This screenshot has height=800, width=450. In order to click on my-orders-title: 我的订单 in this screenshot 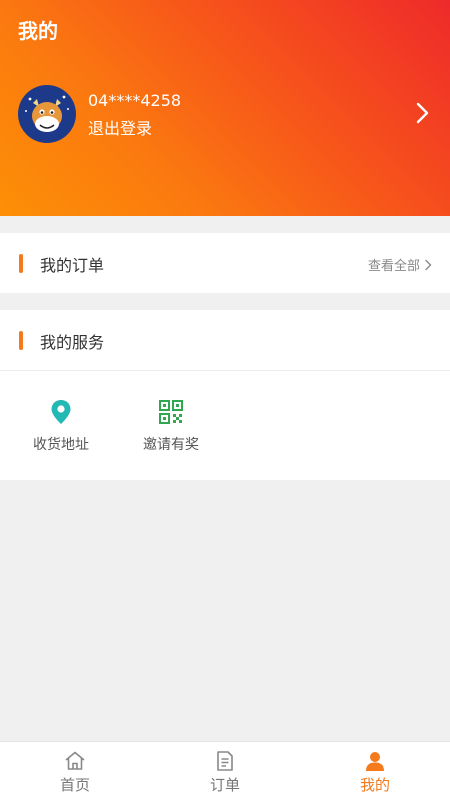, I will do `click(72, 265)`.